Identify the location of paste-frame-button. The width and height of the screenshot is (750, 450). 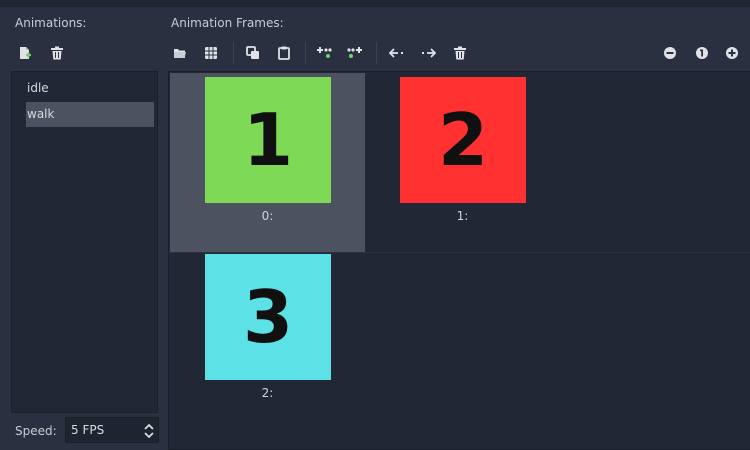
(284, 53).